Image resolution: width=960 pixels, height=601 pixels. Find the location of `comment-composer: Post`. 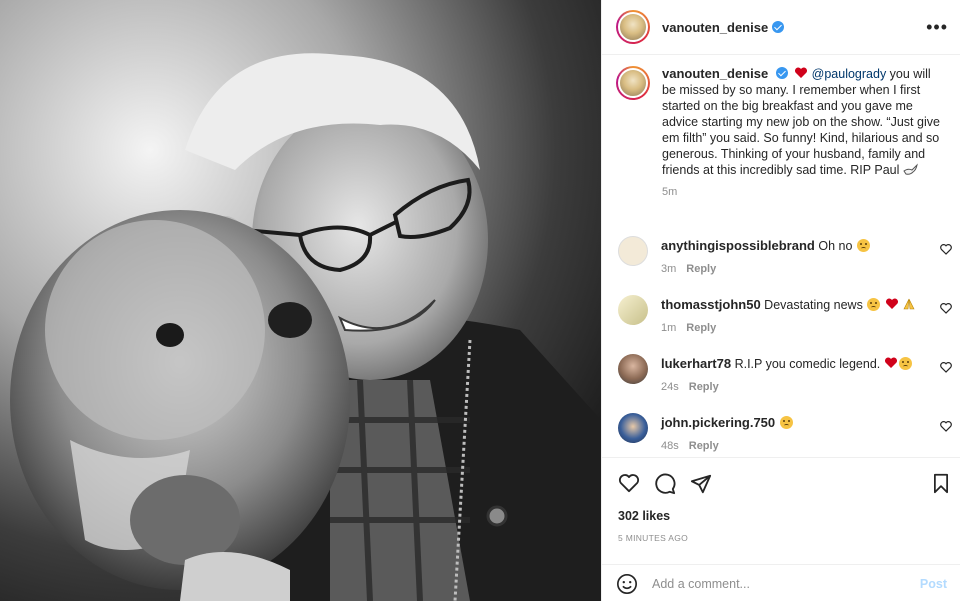

comment-composer: Post is located at coordinates (781, 582).